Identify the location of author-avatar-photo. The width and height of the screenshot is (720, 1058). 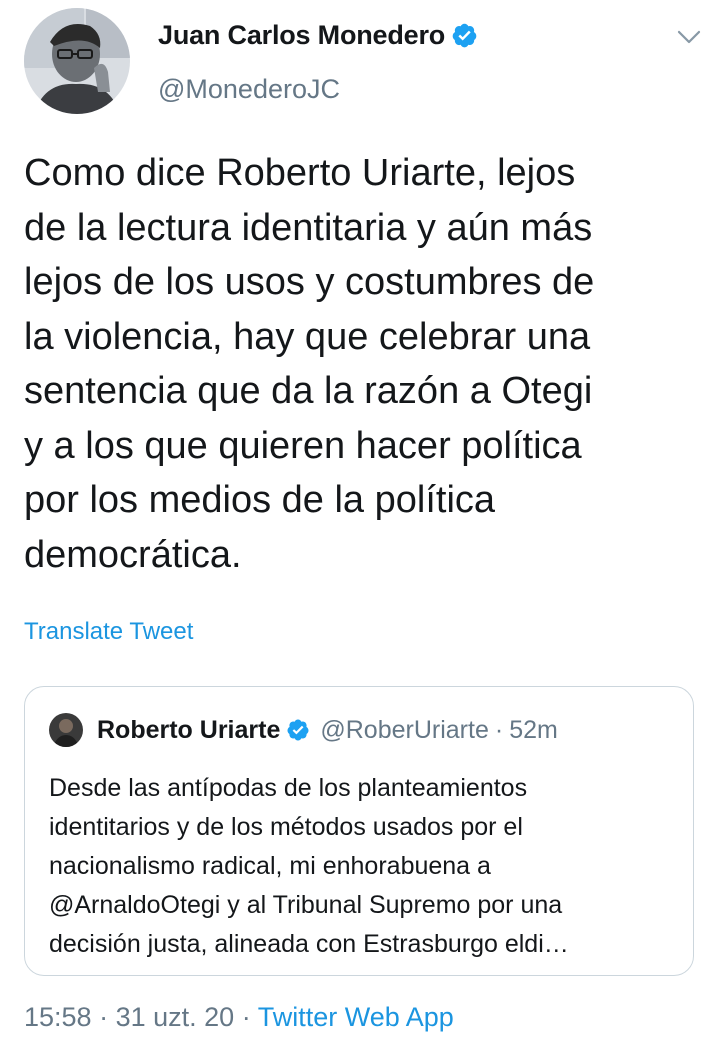
(77, 61).